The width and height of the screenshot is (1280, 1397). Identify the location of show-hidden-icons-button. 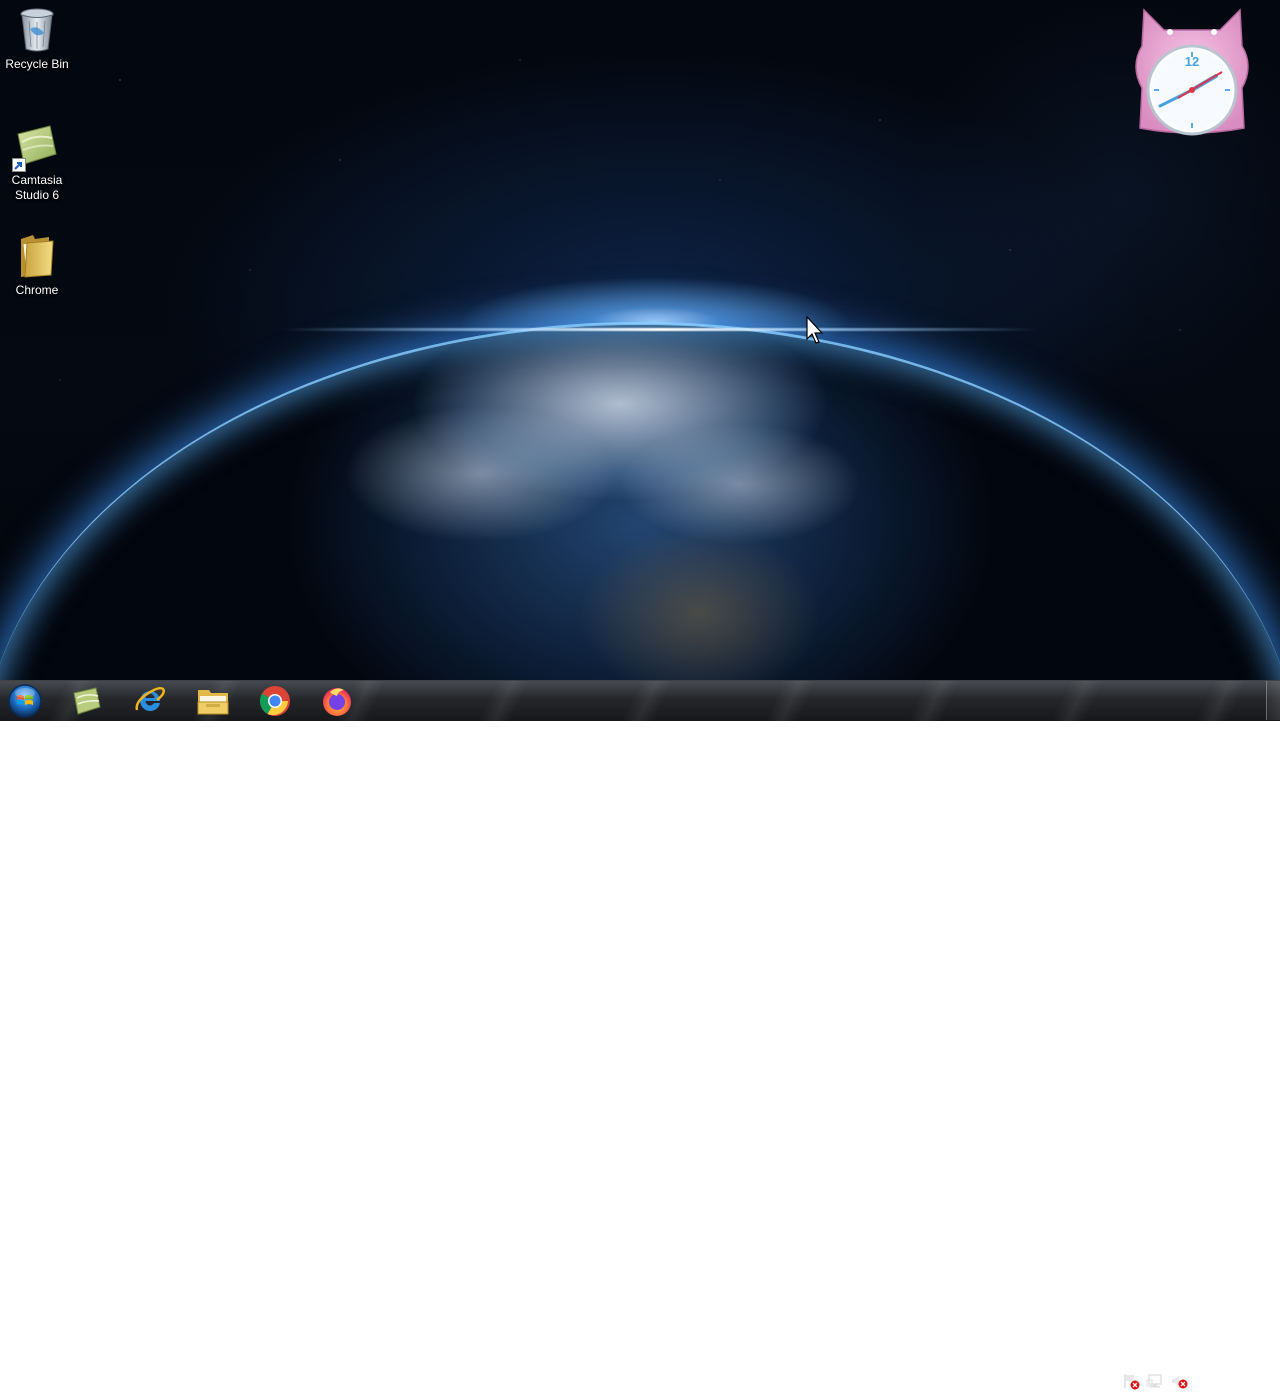
(1107, 1381).